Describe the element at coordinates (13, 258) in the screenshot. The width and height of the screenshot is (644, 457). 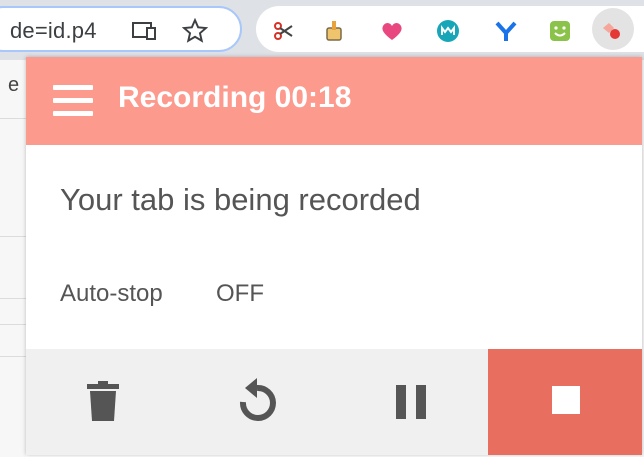
I see `underlying-page: e` at that location.